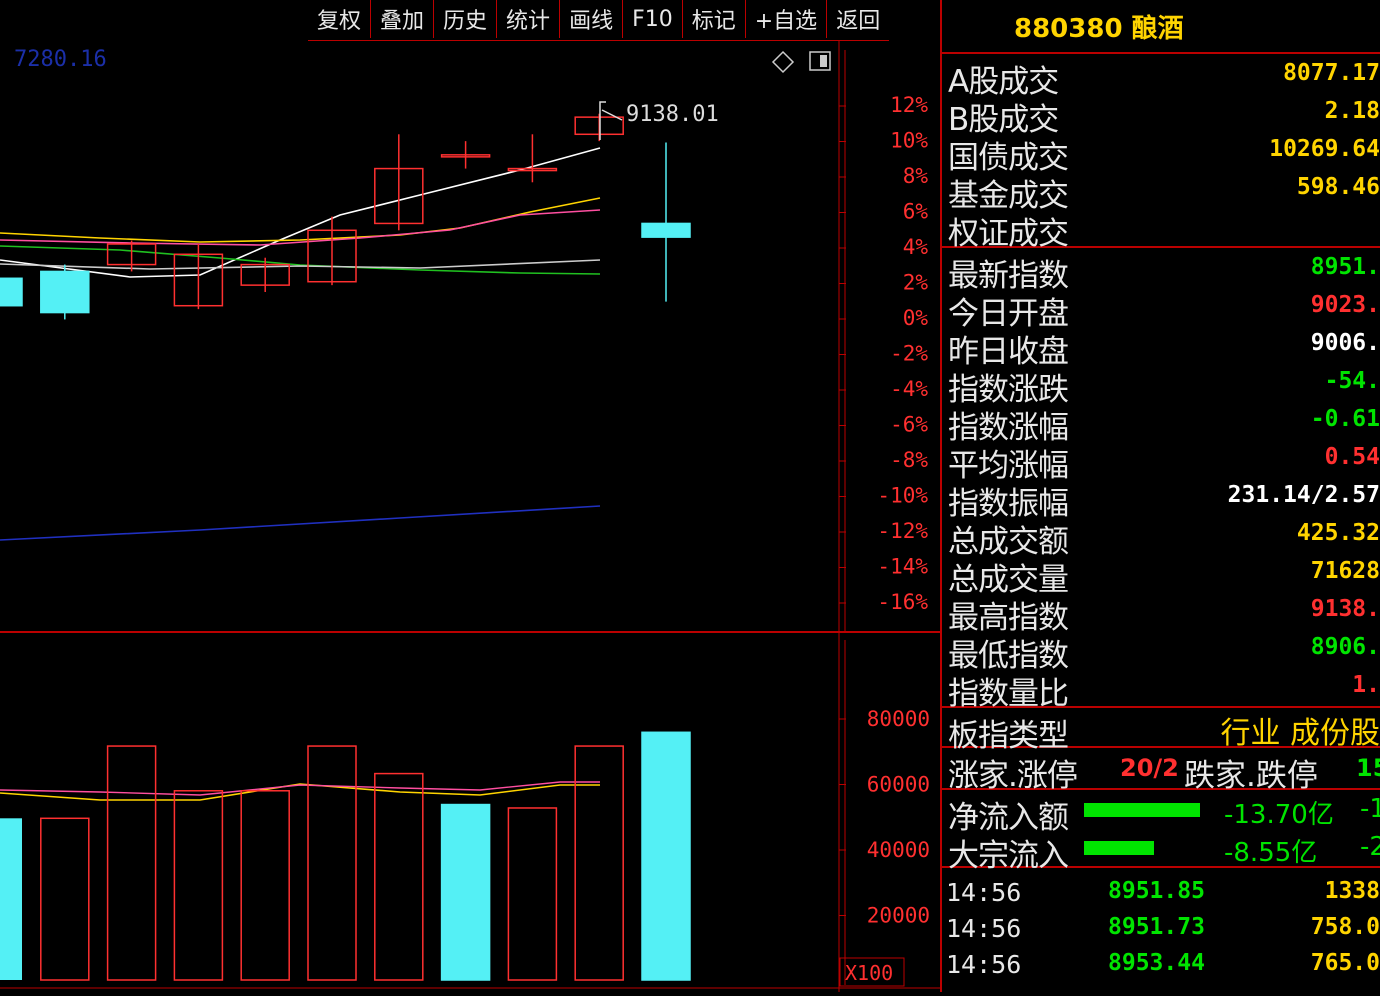 The height and width of the screenshot is (996, 1380). I want to click on toolbar-button-1: 叠加, so click(401, 19).